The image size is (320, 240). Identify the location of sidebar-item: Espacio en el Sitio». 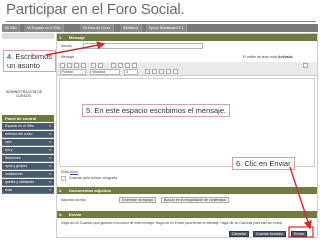
(28, 126).